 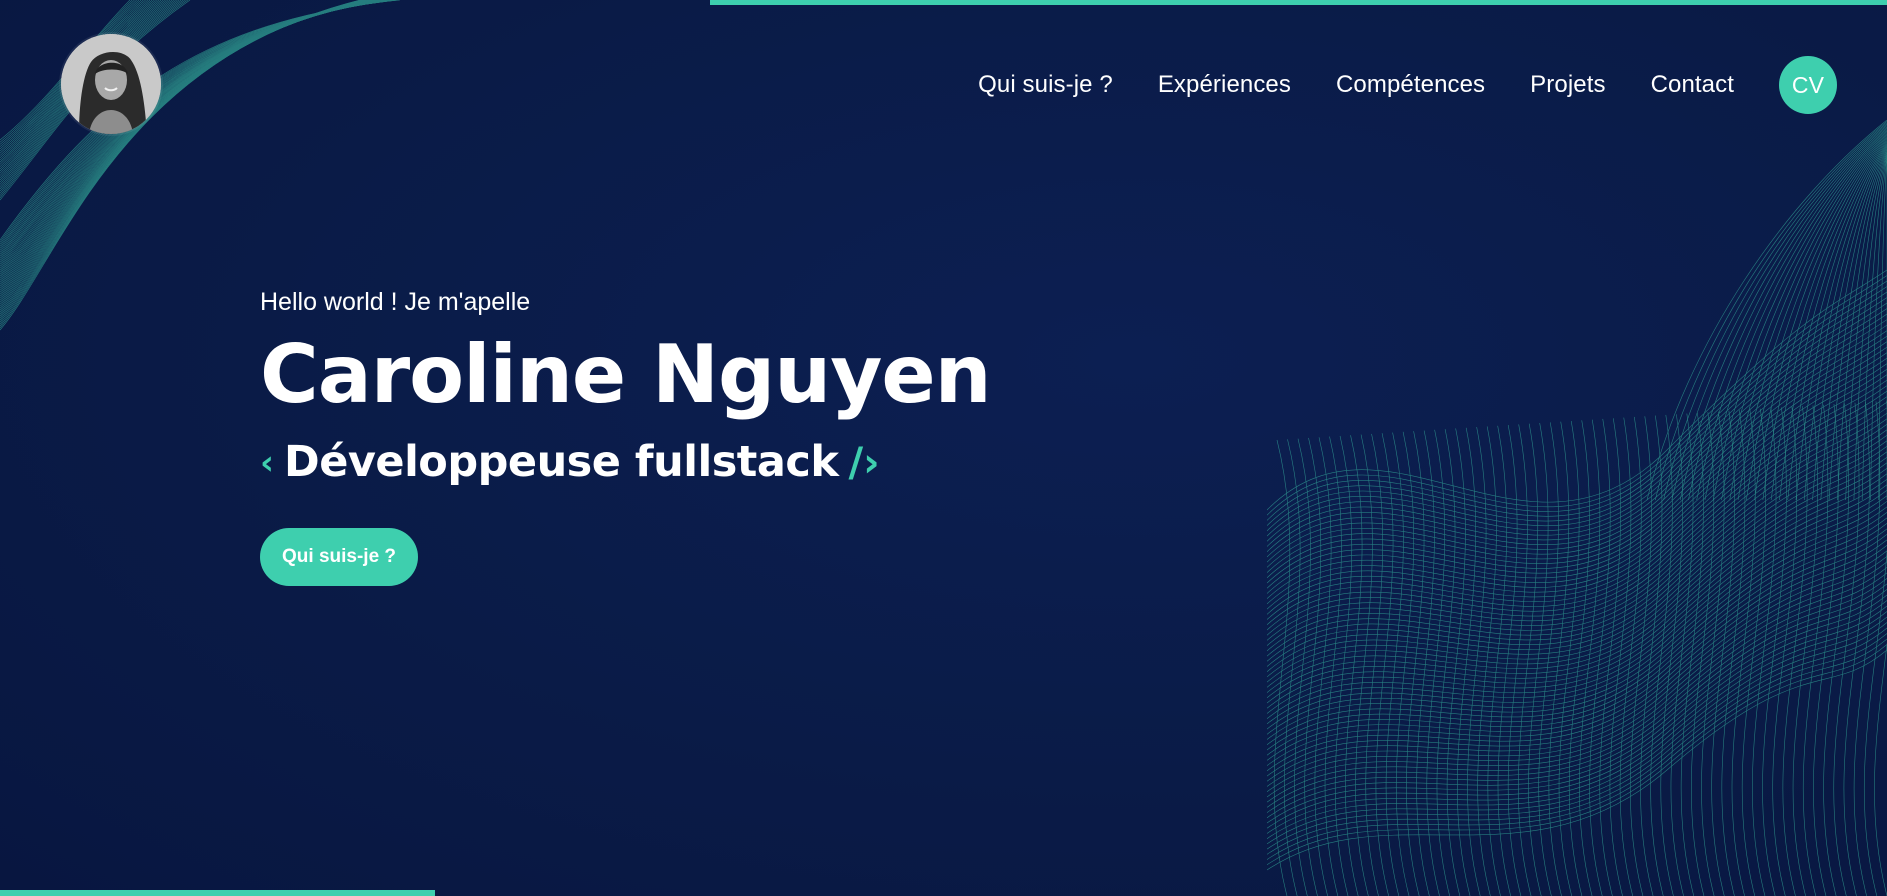 What do you see at coordinates (1224, 85) in the screenshot?
I see `nav-item-experiences: Expériences` at bounding box center [1224, 85].